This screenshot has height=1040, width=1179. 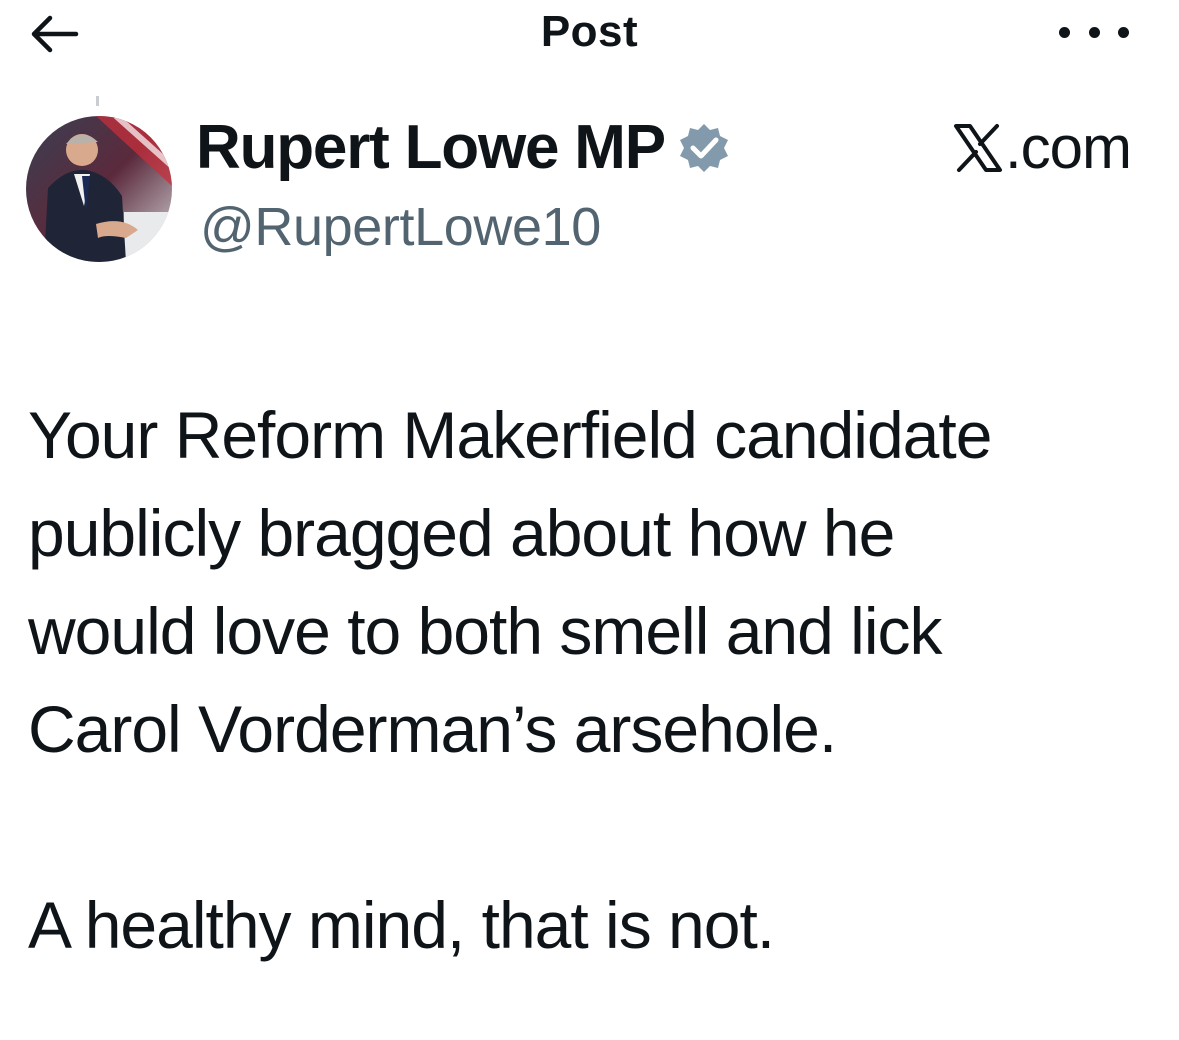 I want to click on author-name: Rupert Lowe MP, so click(x=463, y=148).